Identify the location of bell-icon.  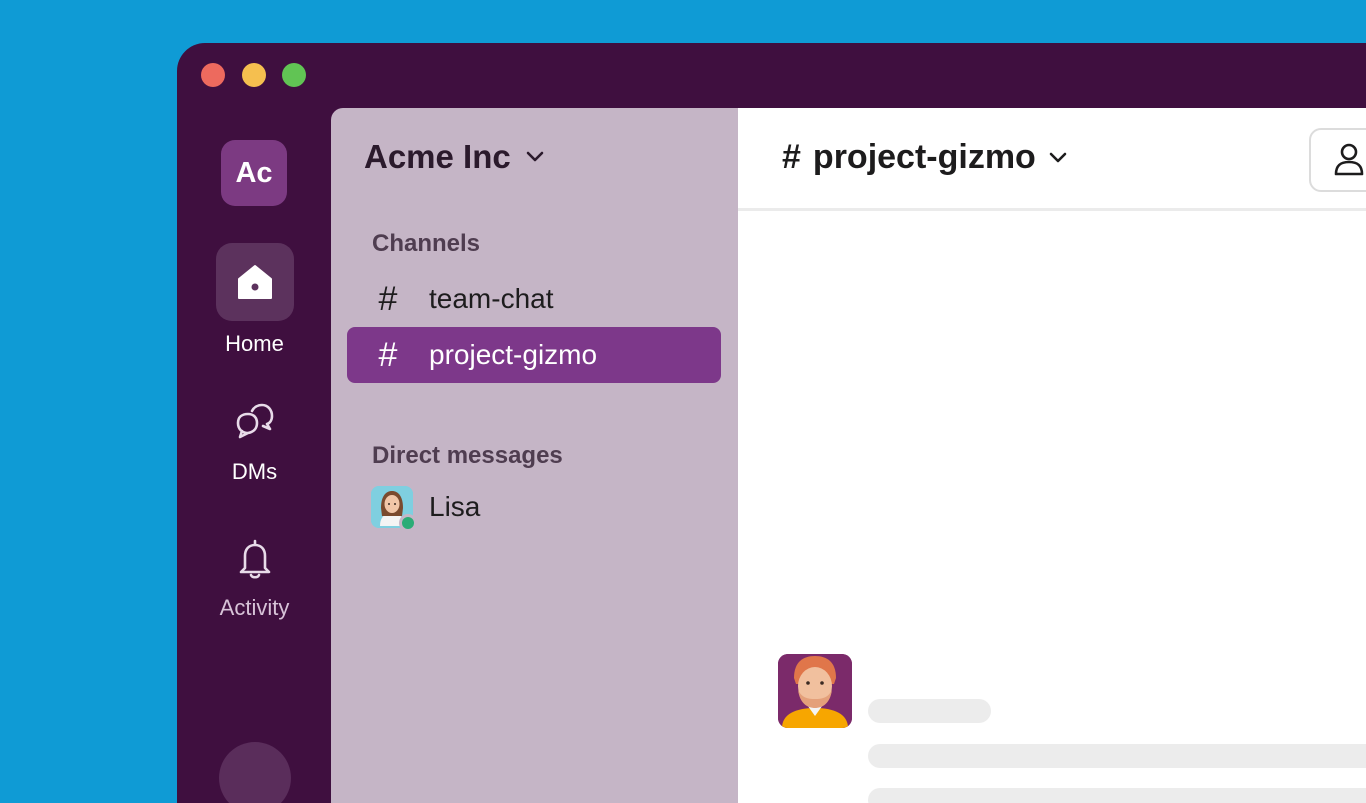
(255, 559).